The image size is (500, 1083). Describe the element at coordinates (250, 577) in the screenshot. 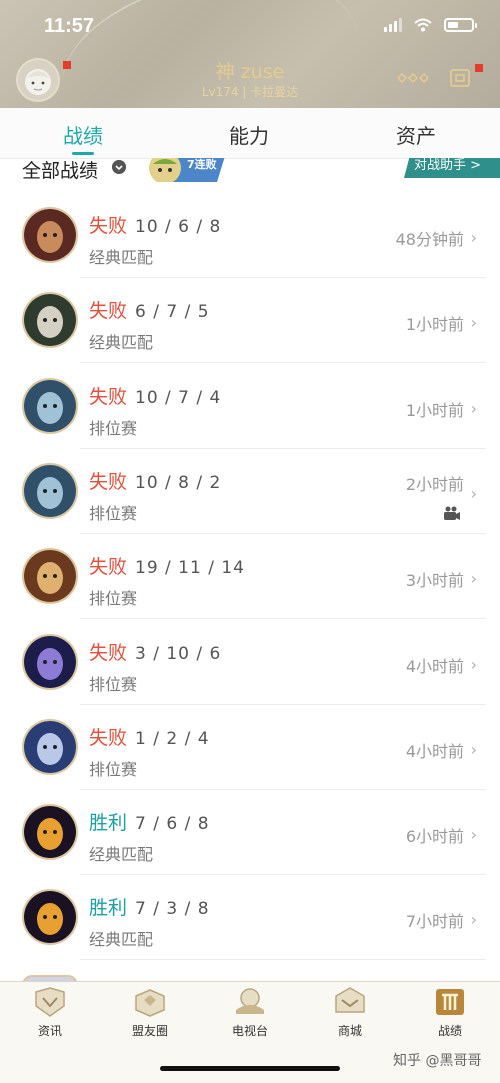

I see `match-row: 失败 19 / 11 / 14 排位赛 3小时前 ›` at that location.